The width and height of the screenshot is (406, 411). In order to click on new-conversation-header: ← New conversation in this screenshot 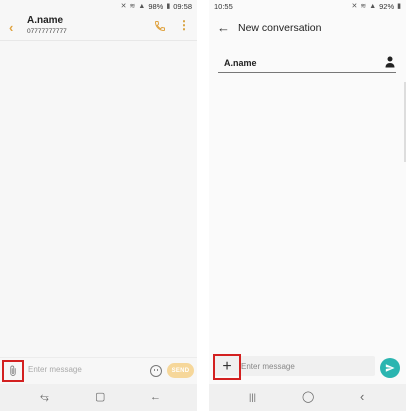, I will do `click(307, 29)`.